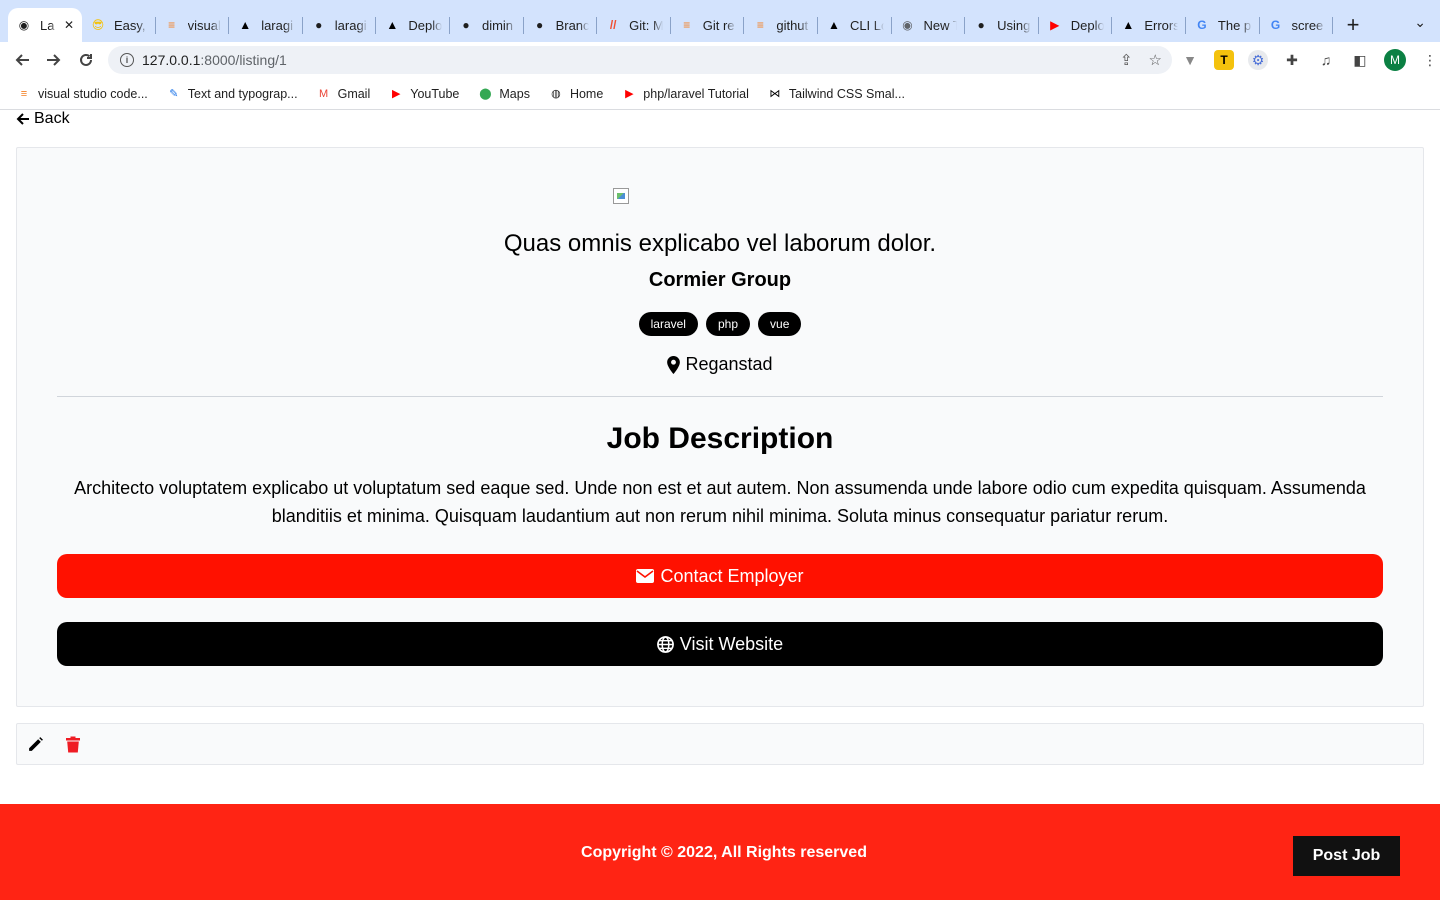  I want to click on browser-tab: // Git: M, so click(634, 25).